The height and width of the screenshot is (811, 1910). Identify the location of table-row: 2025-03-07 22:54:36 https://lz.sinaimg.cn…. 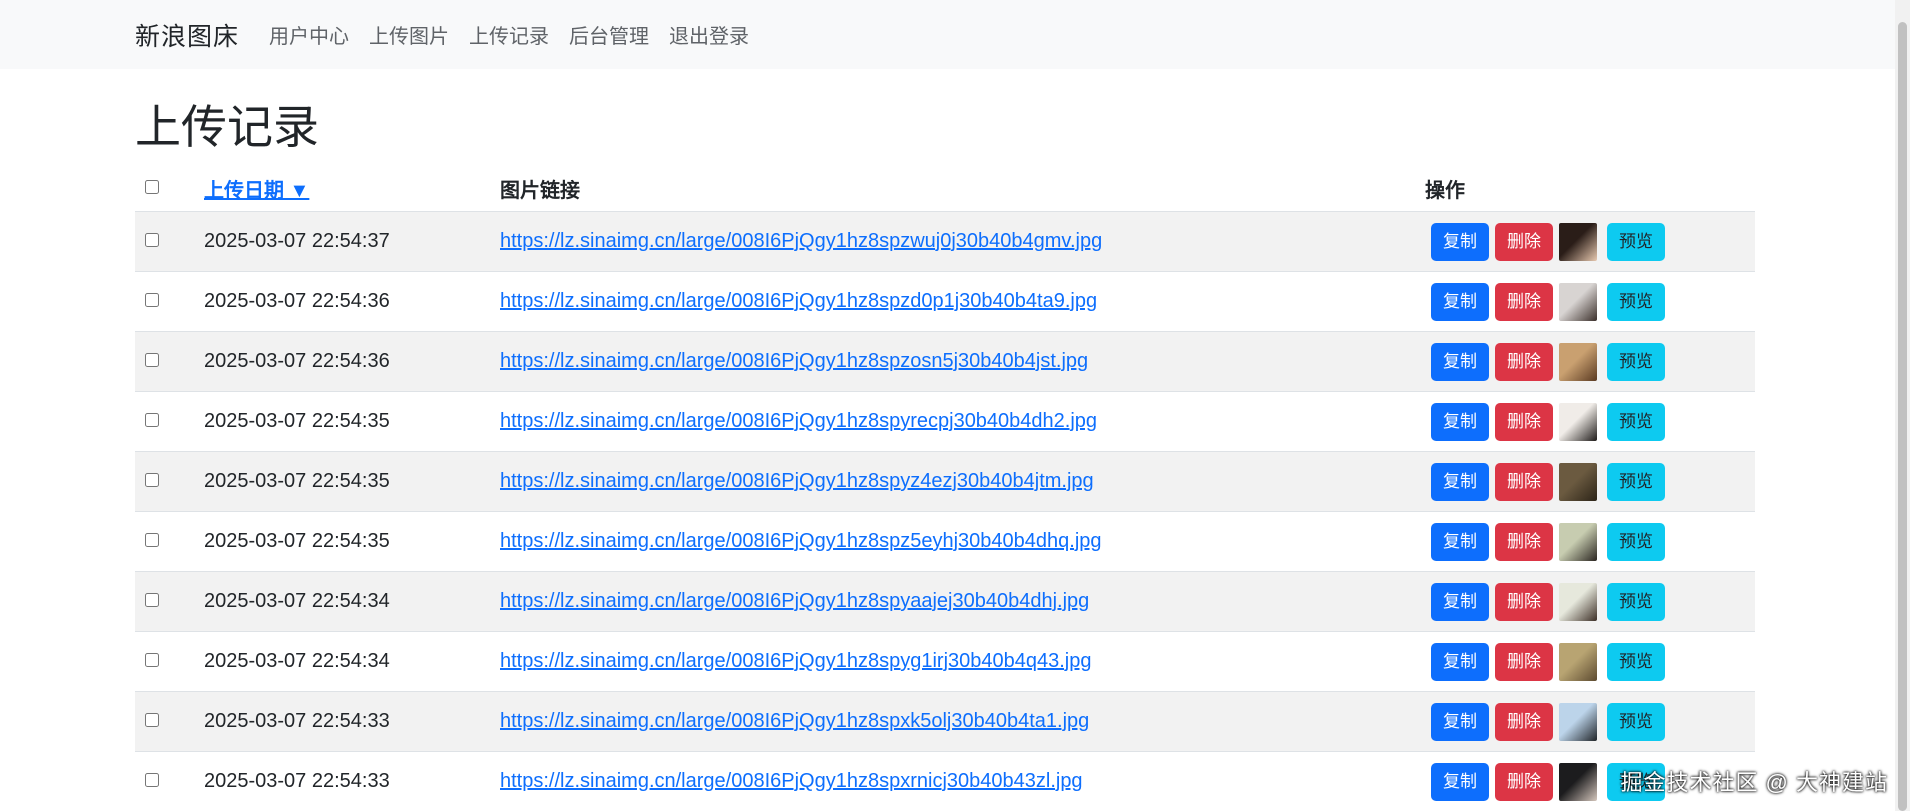
(945, 301).